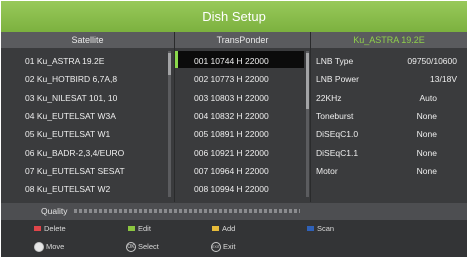 This screenshot has height=258, width=468. What do you see at coordinates (404, 98) in the screenshot?
I see `22khz-value: Auto` at bounding box center [404, 98].